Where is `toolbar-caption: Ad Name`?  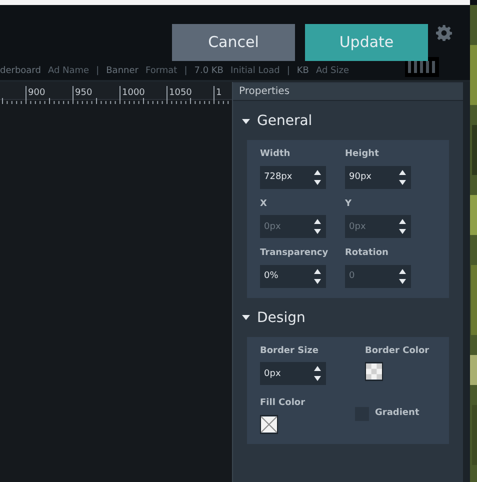
toolbar-caption: Ad Name is located at coordinates (69, 71).